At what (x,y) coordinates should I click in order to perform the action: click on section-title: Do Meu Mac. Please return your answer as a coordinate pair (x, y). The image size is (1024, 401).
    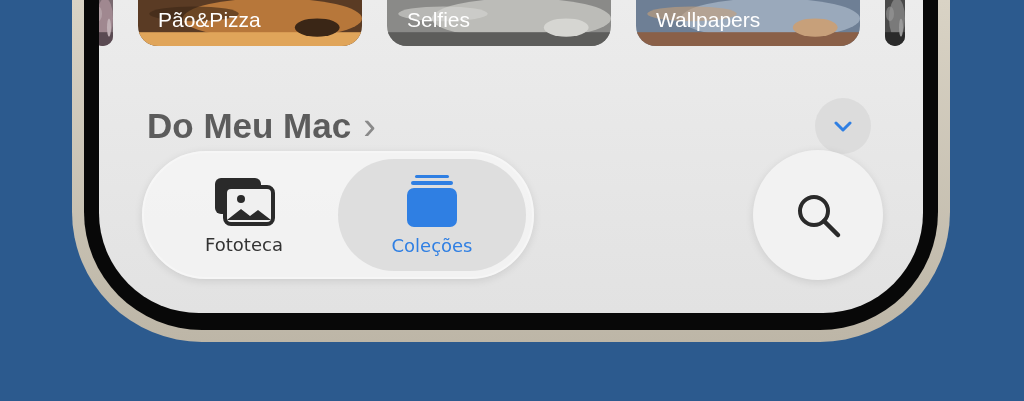
    Looking at the image, I should click on (249, 126).